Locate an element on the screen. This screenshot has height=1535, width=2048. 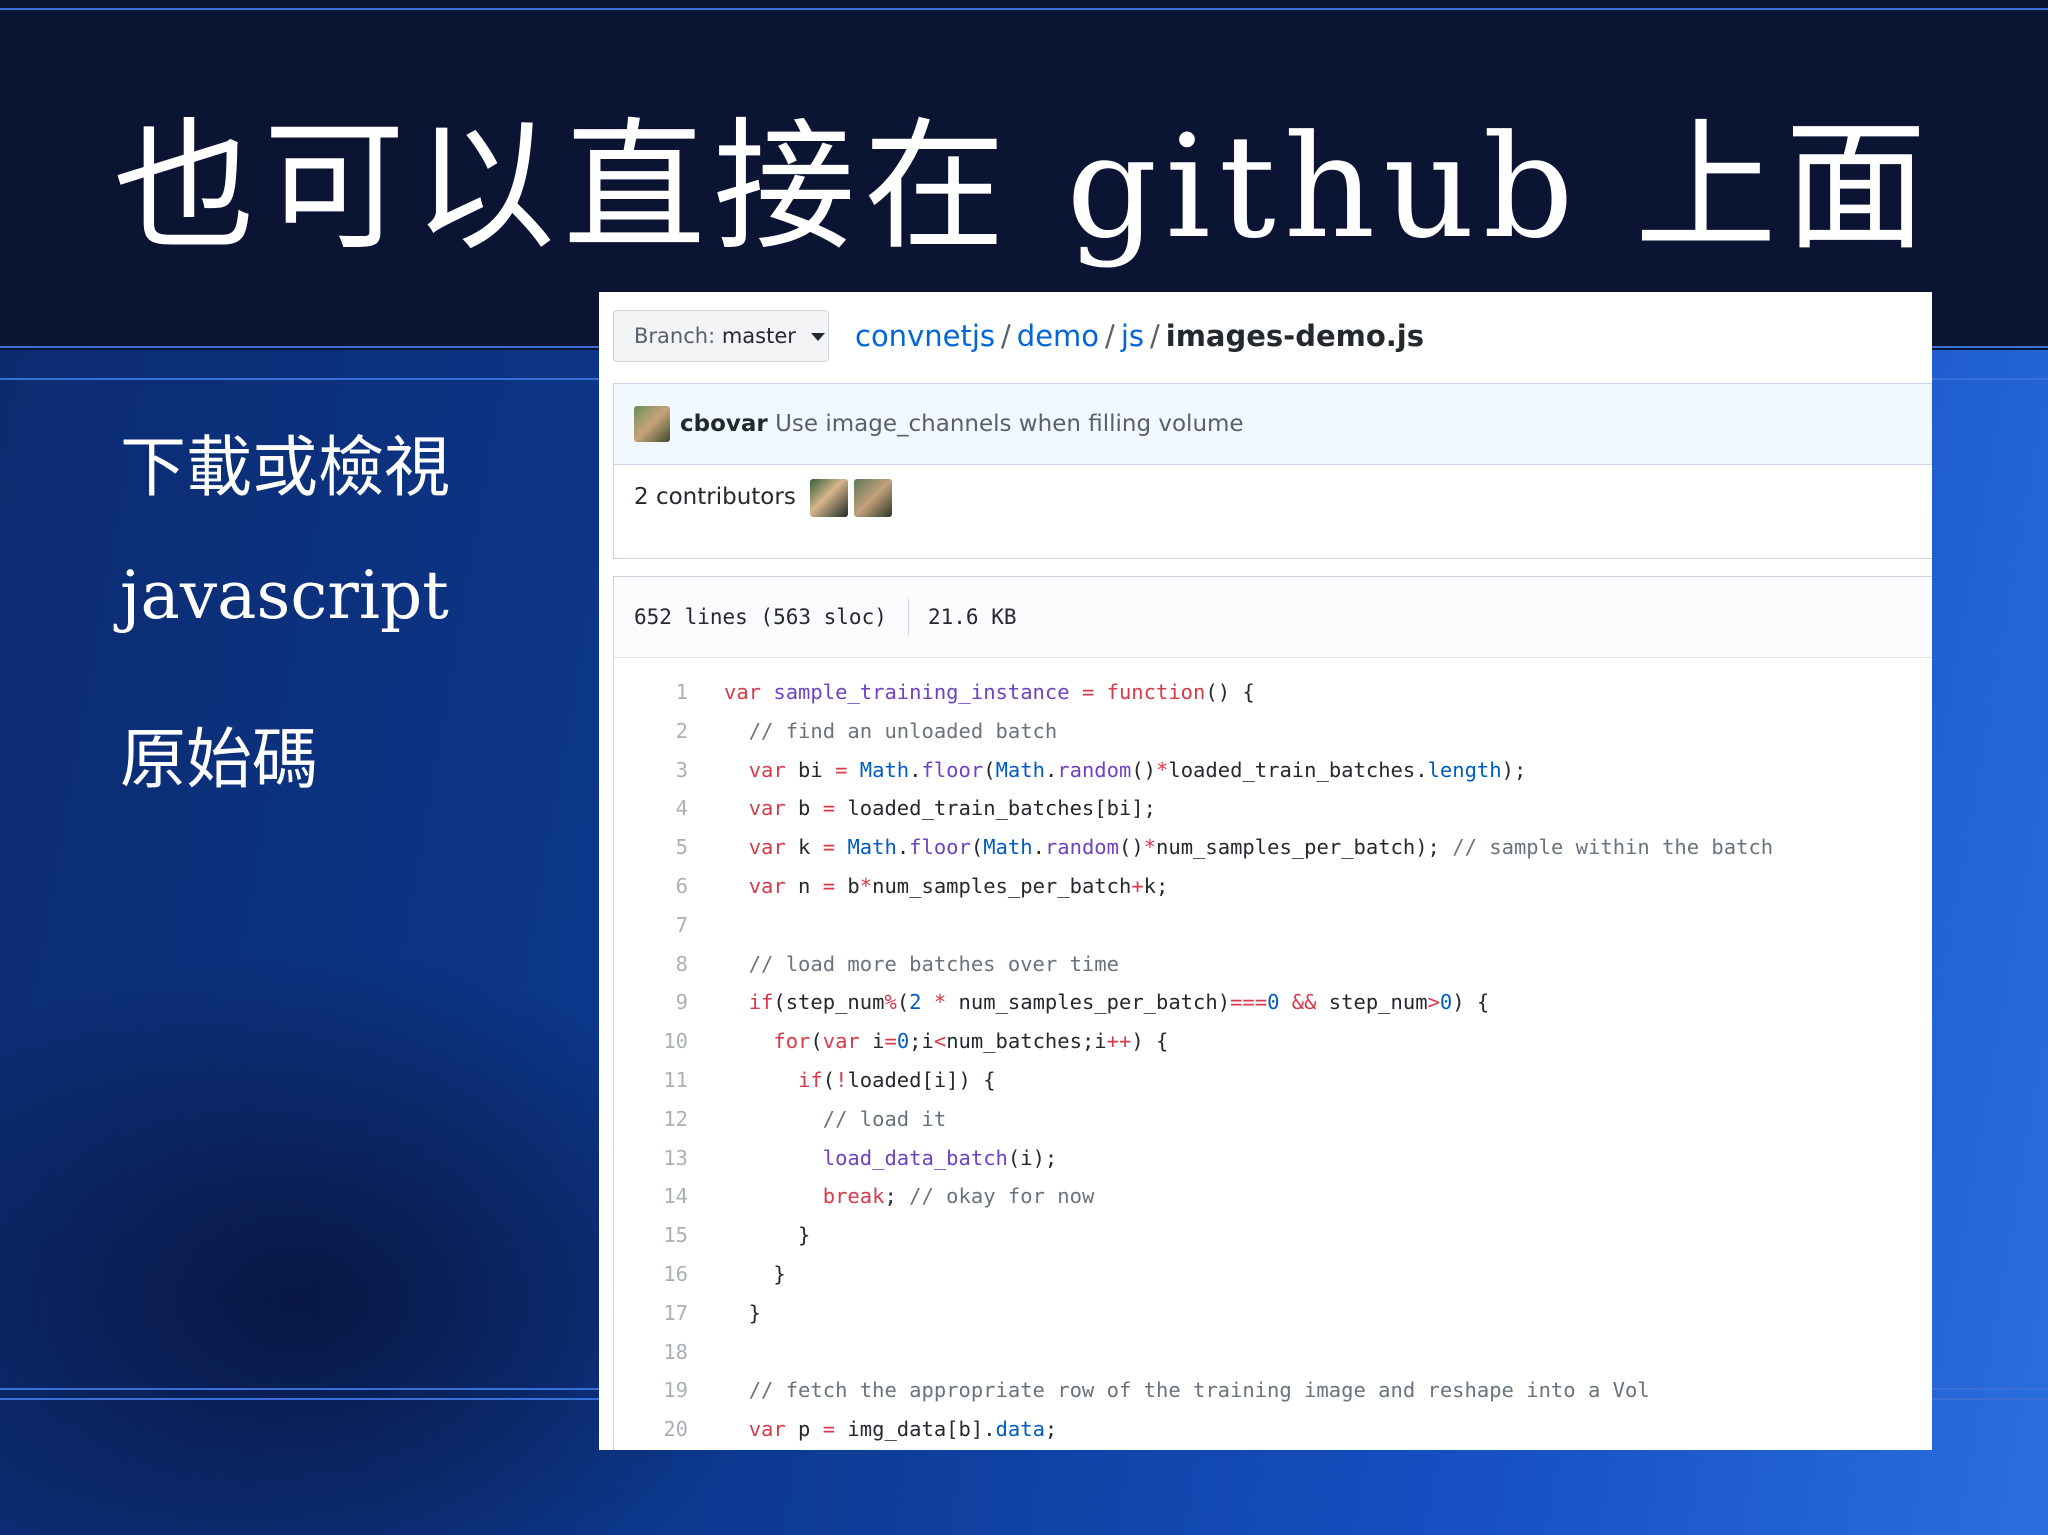
code-line: 7 is located at coordinates (1273, 925).